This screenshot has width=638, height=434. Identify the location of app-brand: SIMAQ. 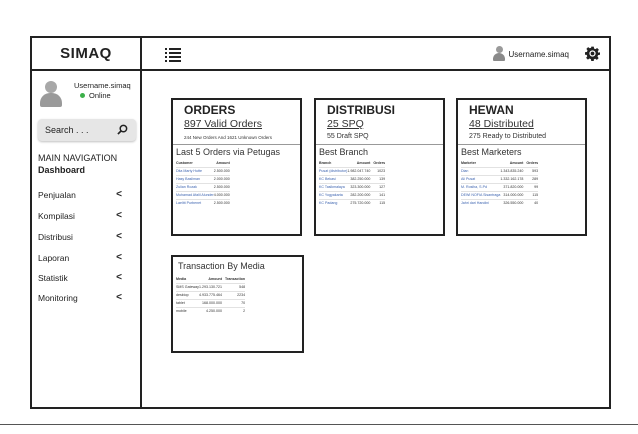
(87, 54).